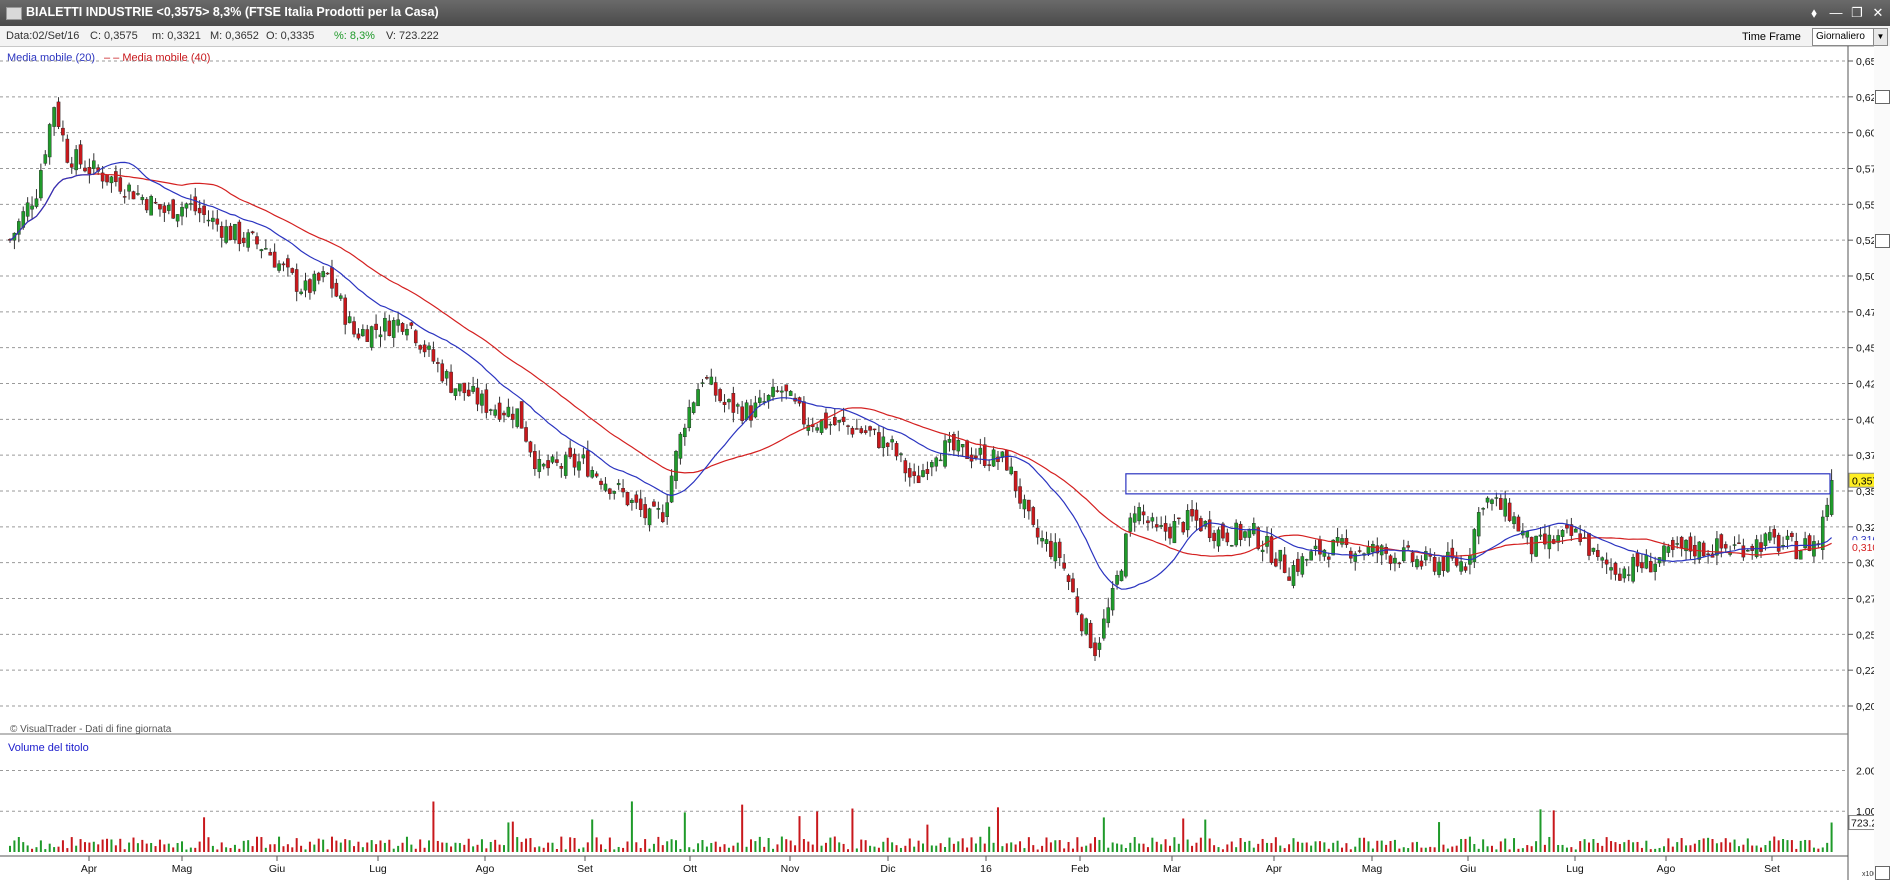  What do you see at coordinates (1857, 12) in the screenshot?
I see `restore-button: ❐` at bounding box center [1857, 12].